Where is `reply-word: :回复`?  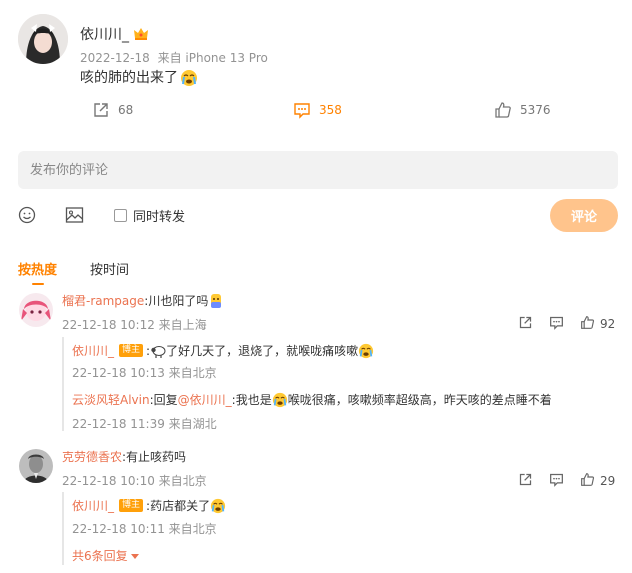 reply-word: :回复 is located at coordinates (163, 400).